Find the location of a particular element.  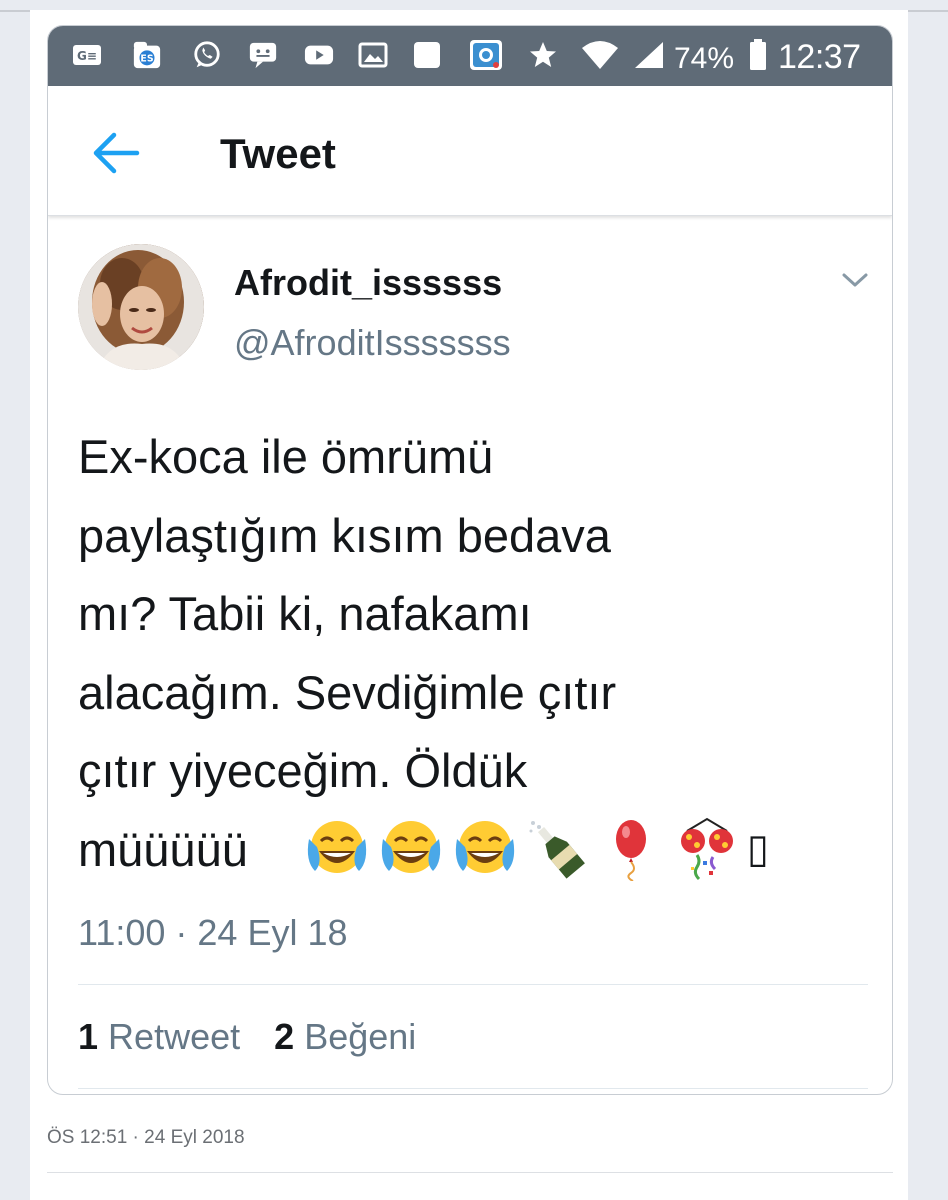

missing-glyph: ▯ is located at coordinates (758, 849).